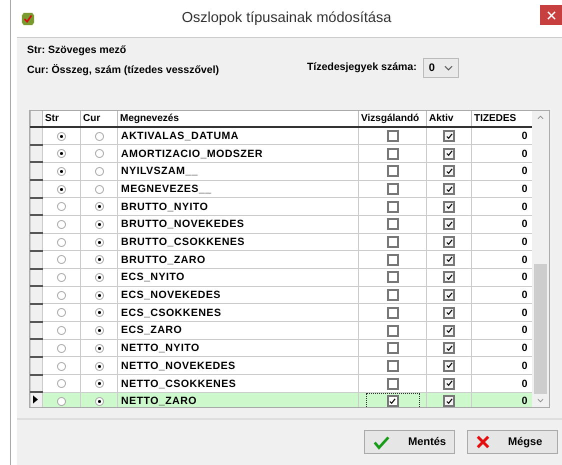 This screenshot has height=465, width=562. What do you see at coordinates (502, 119) in the screenshot?
I see `column-header: TIZEDES` at bounding box center [502, 119].